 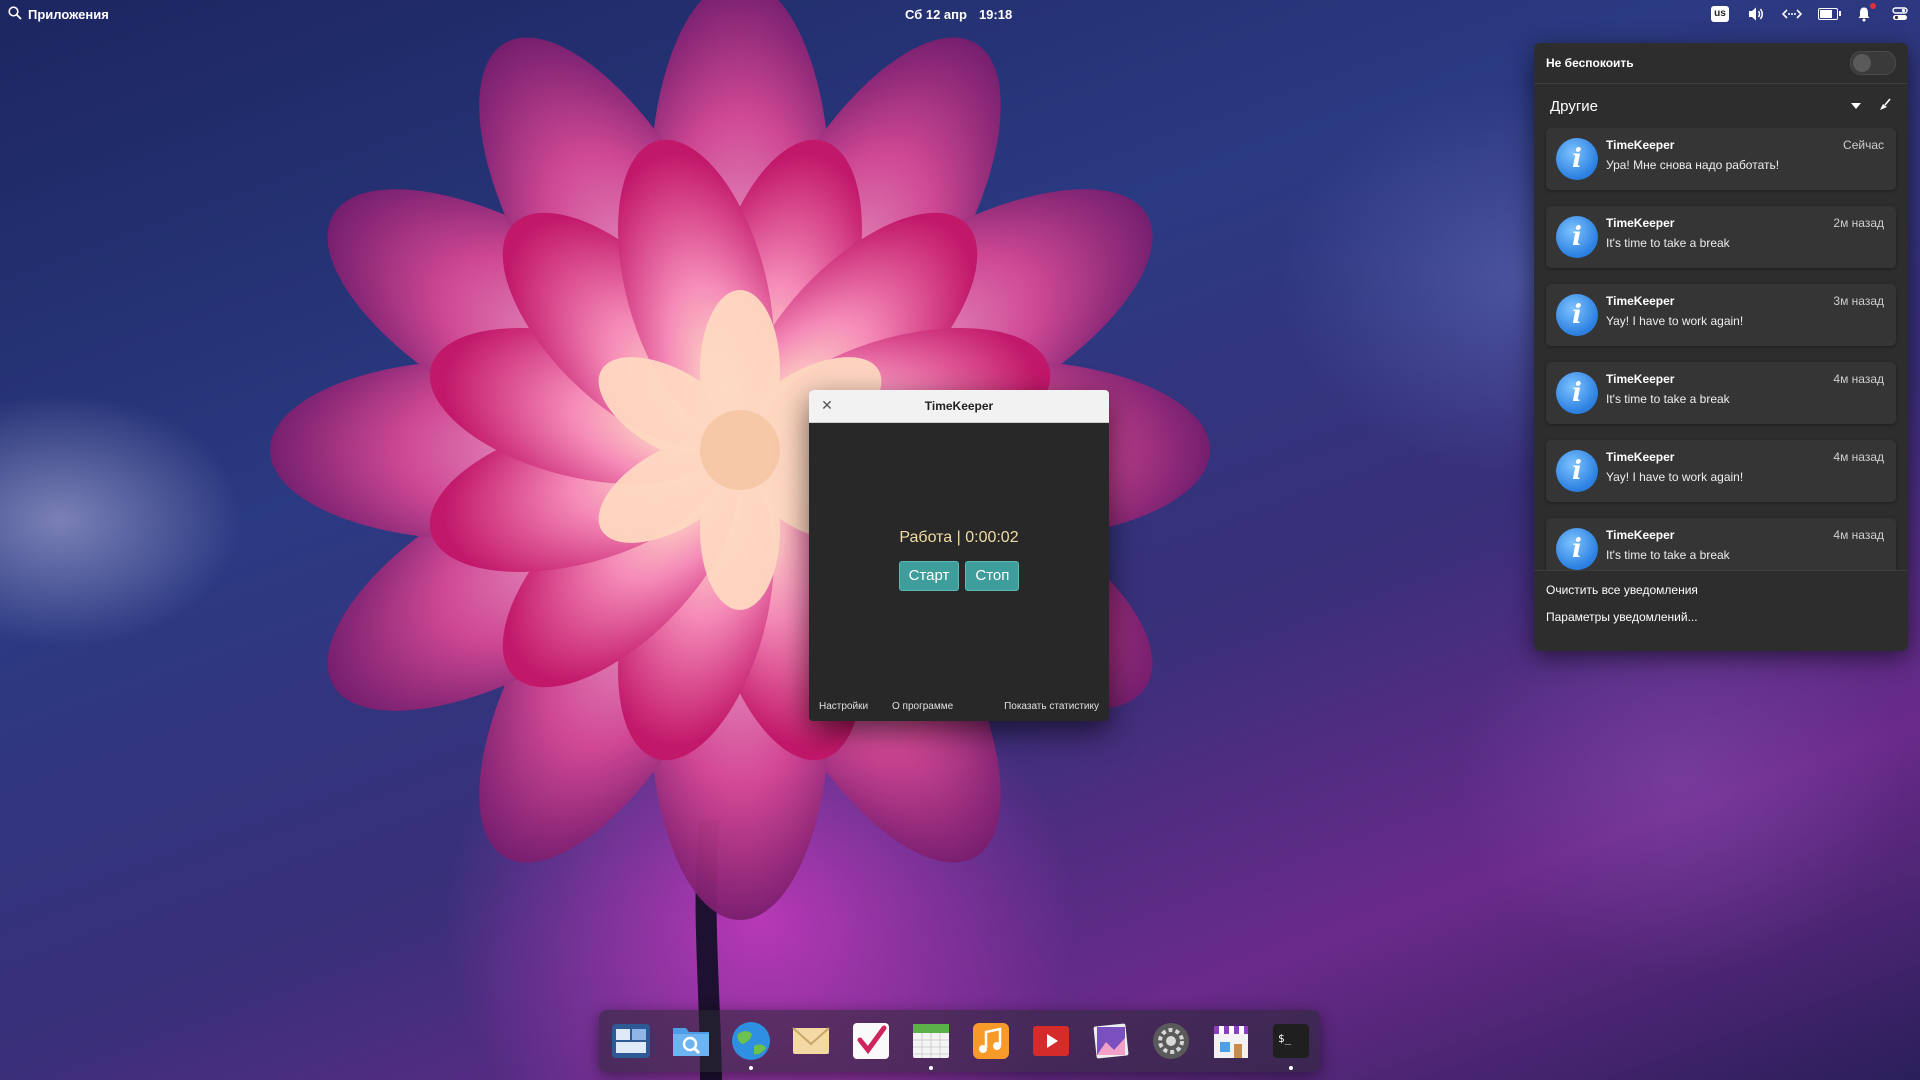 What do you see at coordinates (1858, 223) in the screenshot?
I see `notification-time: 2м назад` at bounding box center [1858, 223].